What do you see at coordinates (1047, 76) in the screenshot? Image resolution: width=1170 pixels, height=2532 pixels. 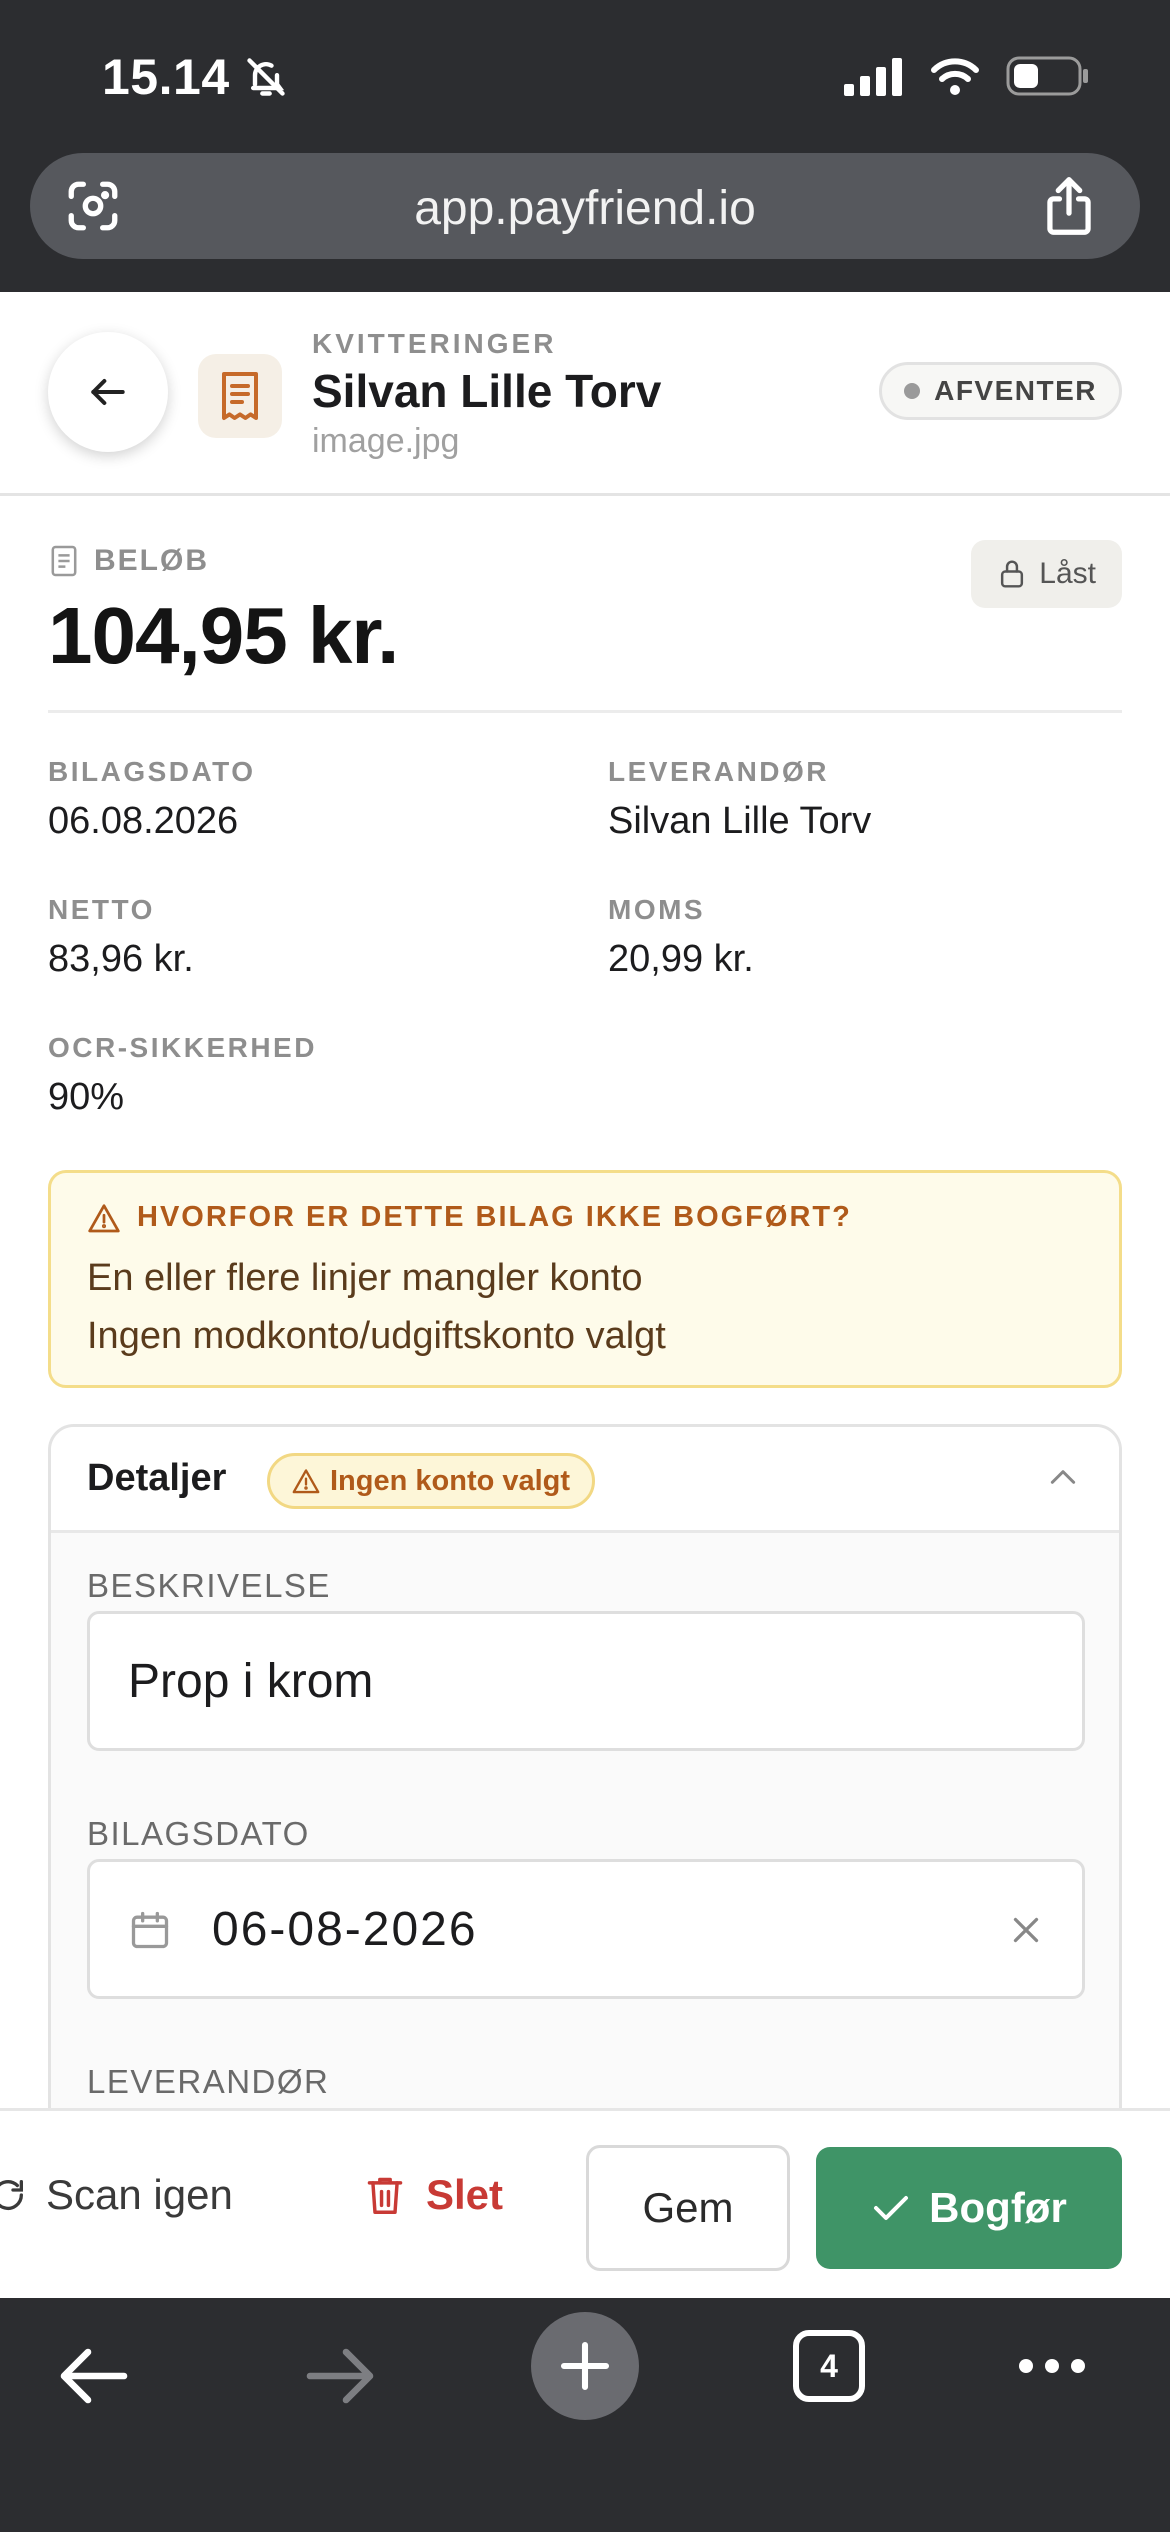 I see `battery-icon` at bounding box center [1047, 76].